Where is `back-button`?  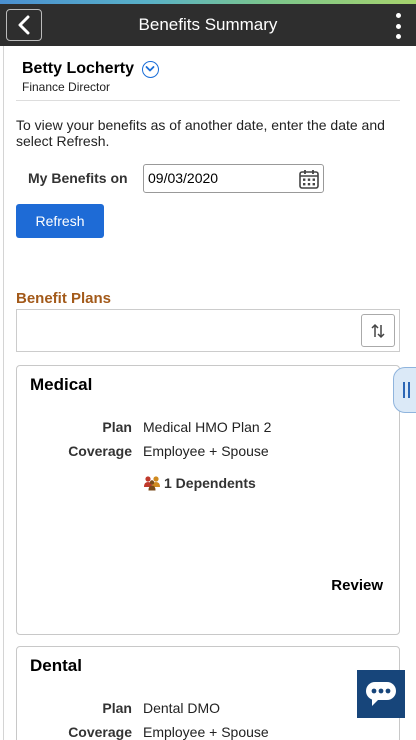
back-button is located at coordinates (24, 25).